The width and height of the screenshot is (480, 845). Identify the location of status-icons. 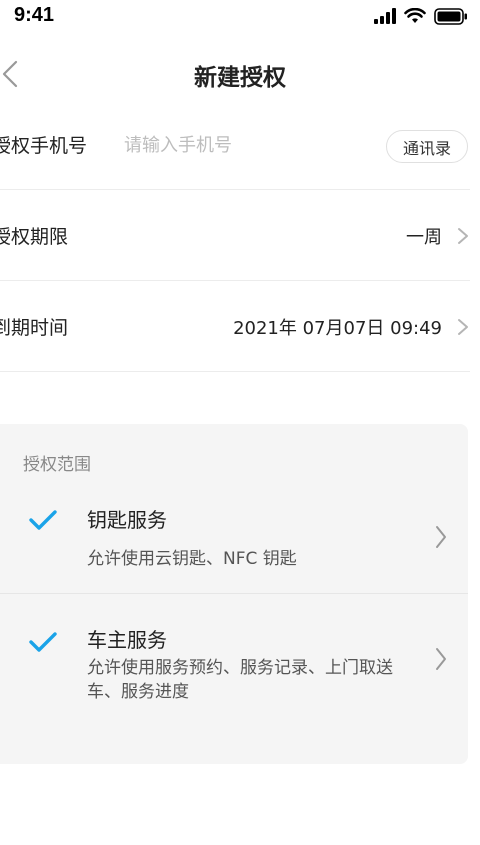
(421, 16).